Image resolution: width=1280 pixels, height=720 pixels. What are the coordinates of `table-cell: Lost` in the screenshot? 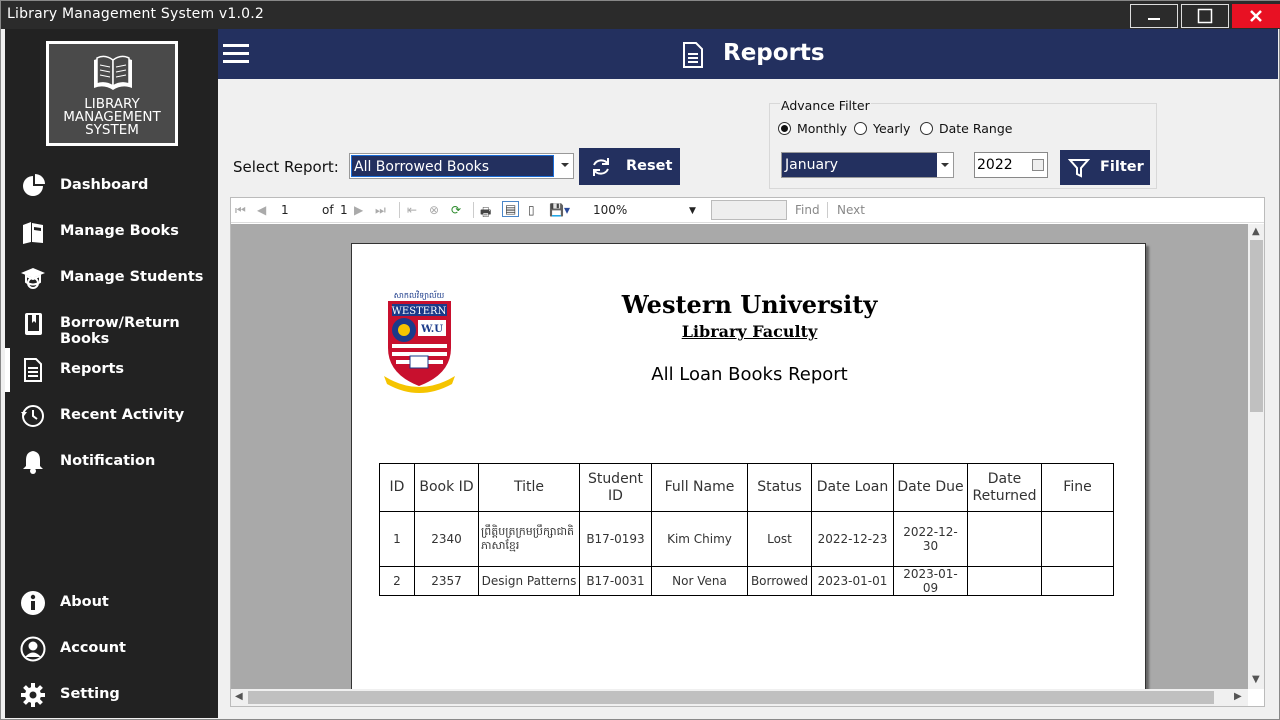 It's located at (779, 539).